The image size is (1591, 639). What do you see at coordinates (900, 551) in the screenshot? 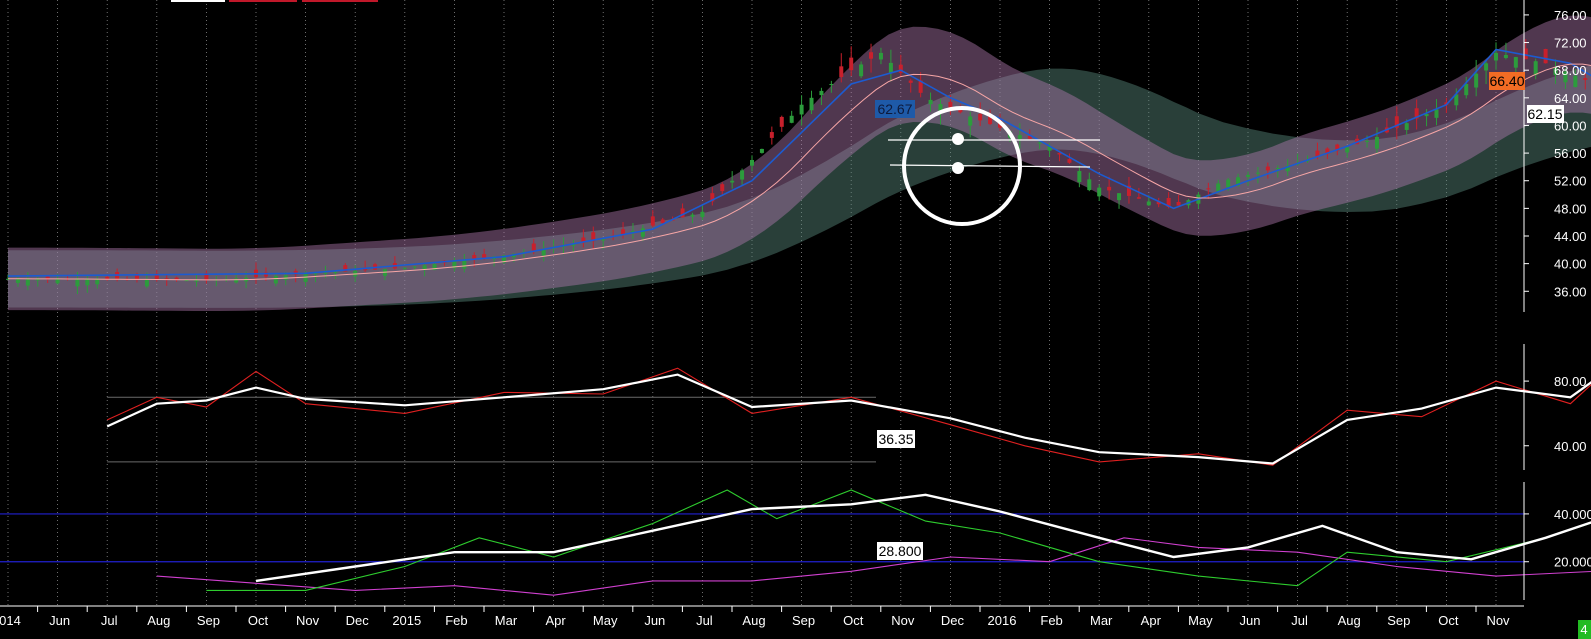
I see `oscillator-2-value-label: 28.800` at bounding box center [900, 551].